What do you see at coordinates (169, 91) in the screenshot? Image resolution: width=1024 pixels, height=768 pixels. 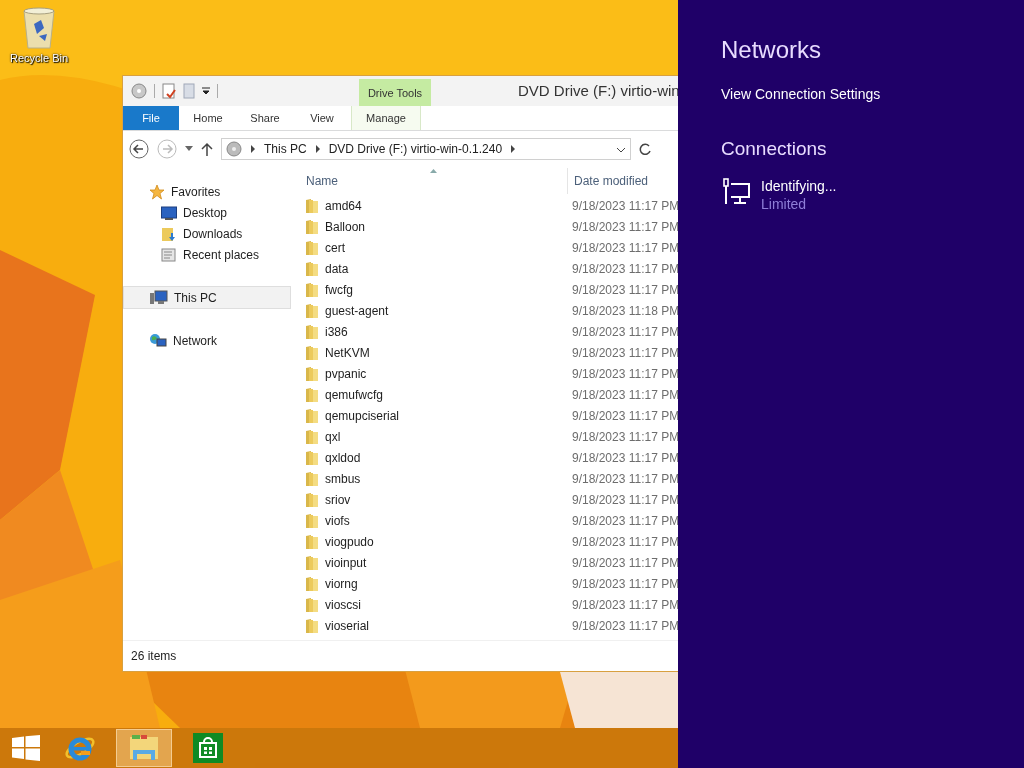 I see `properties-icon` at bounding box center [169, 91].